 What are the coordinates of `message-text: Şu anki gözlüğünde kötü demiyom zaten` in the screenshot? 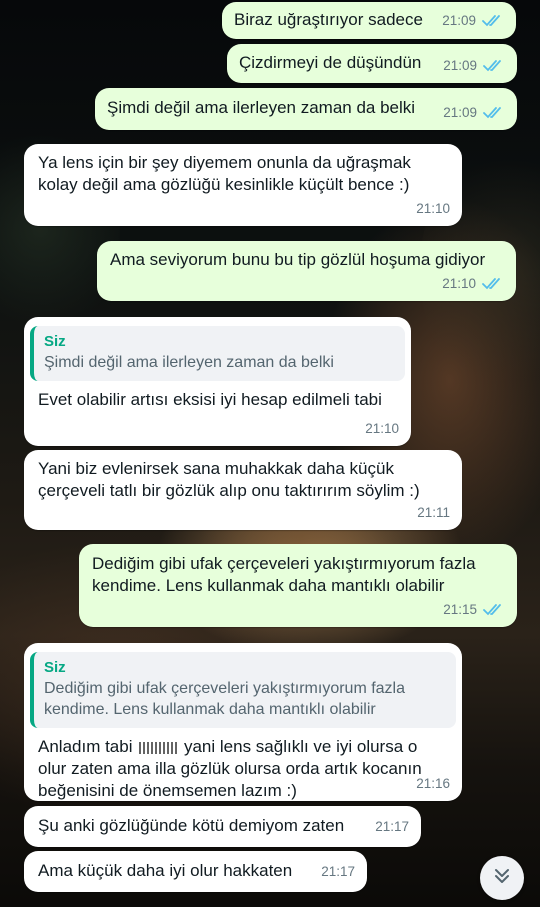 It's located at (191, 825).